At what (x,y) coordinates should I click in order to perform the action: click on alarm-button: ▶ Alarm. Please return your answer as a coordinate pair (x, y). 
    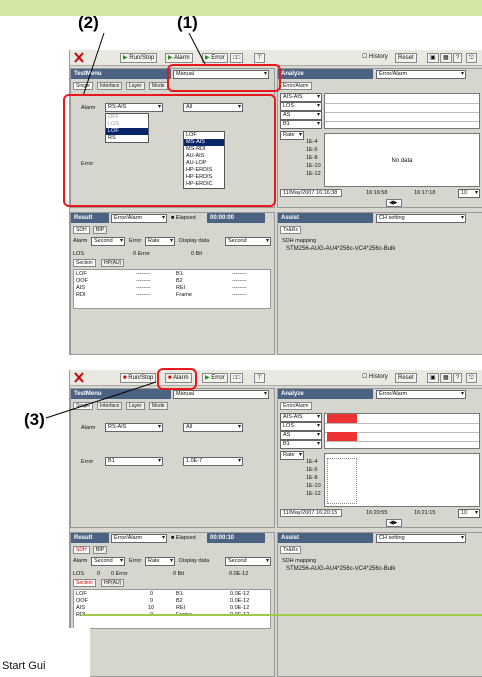
    Looking at the image, I should click on (179, 58).